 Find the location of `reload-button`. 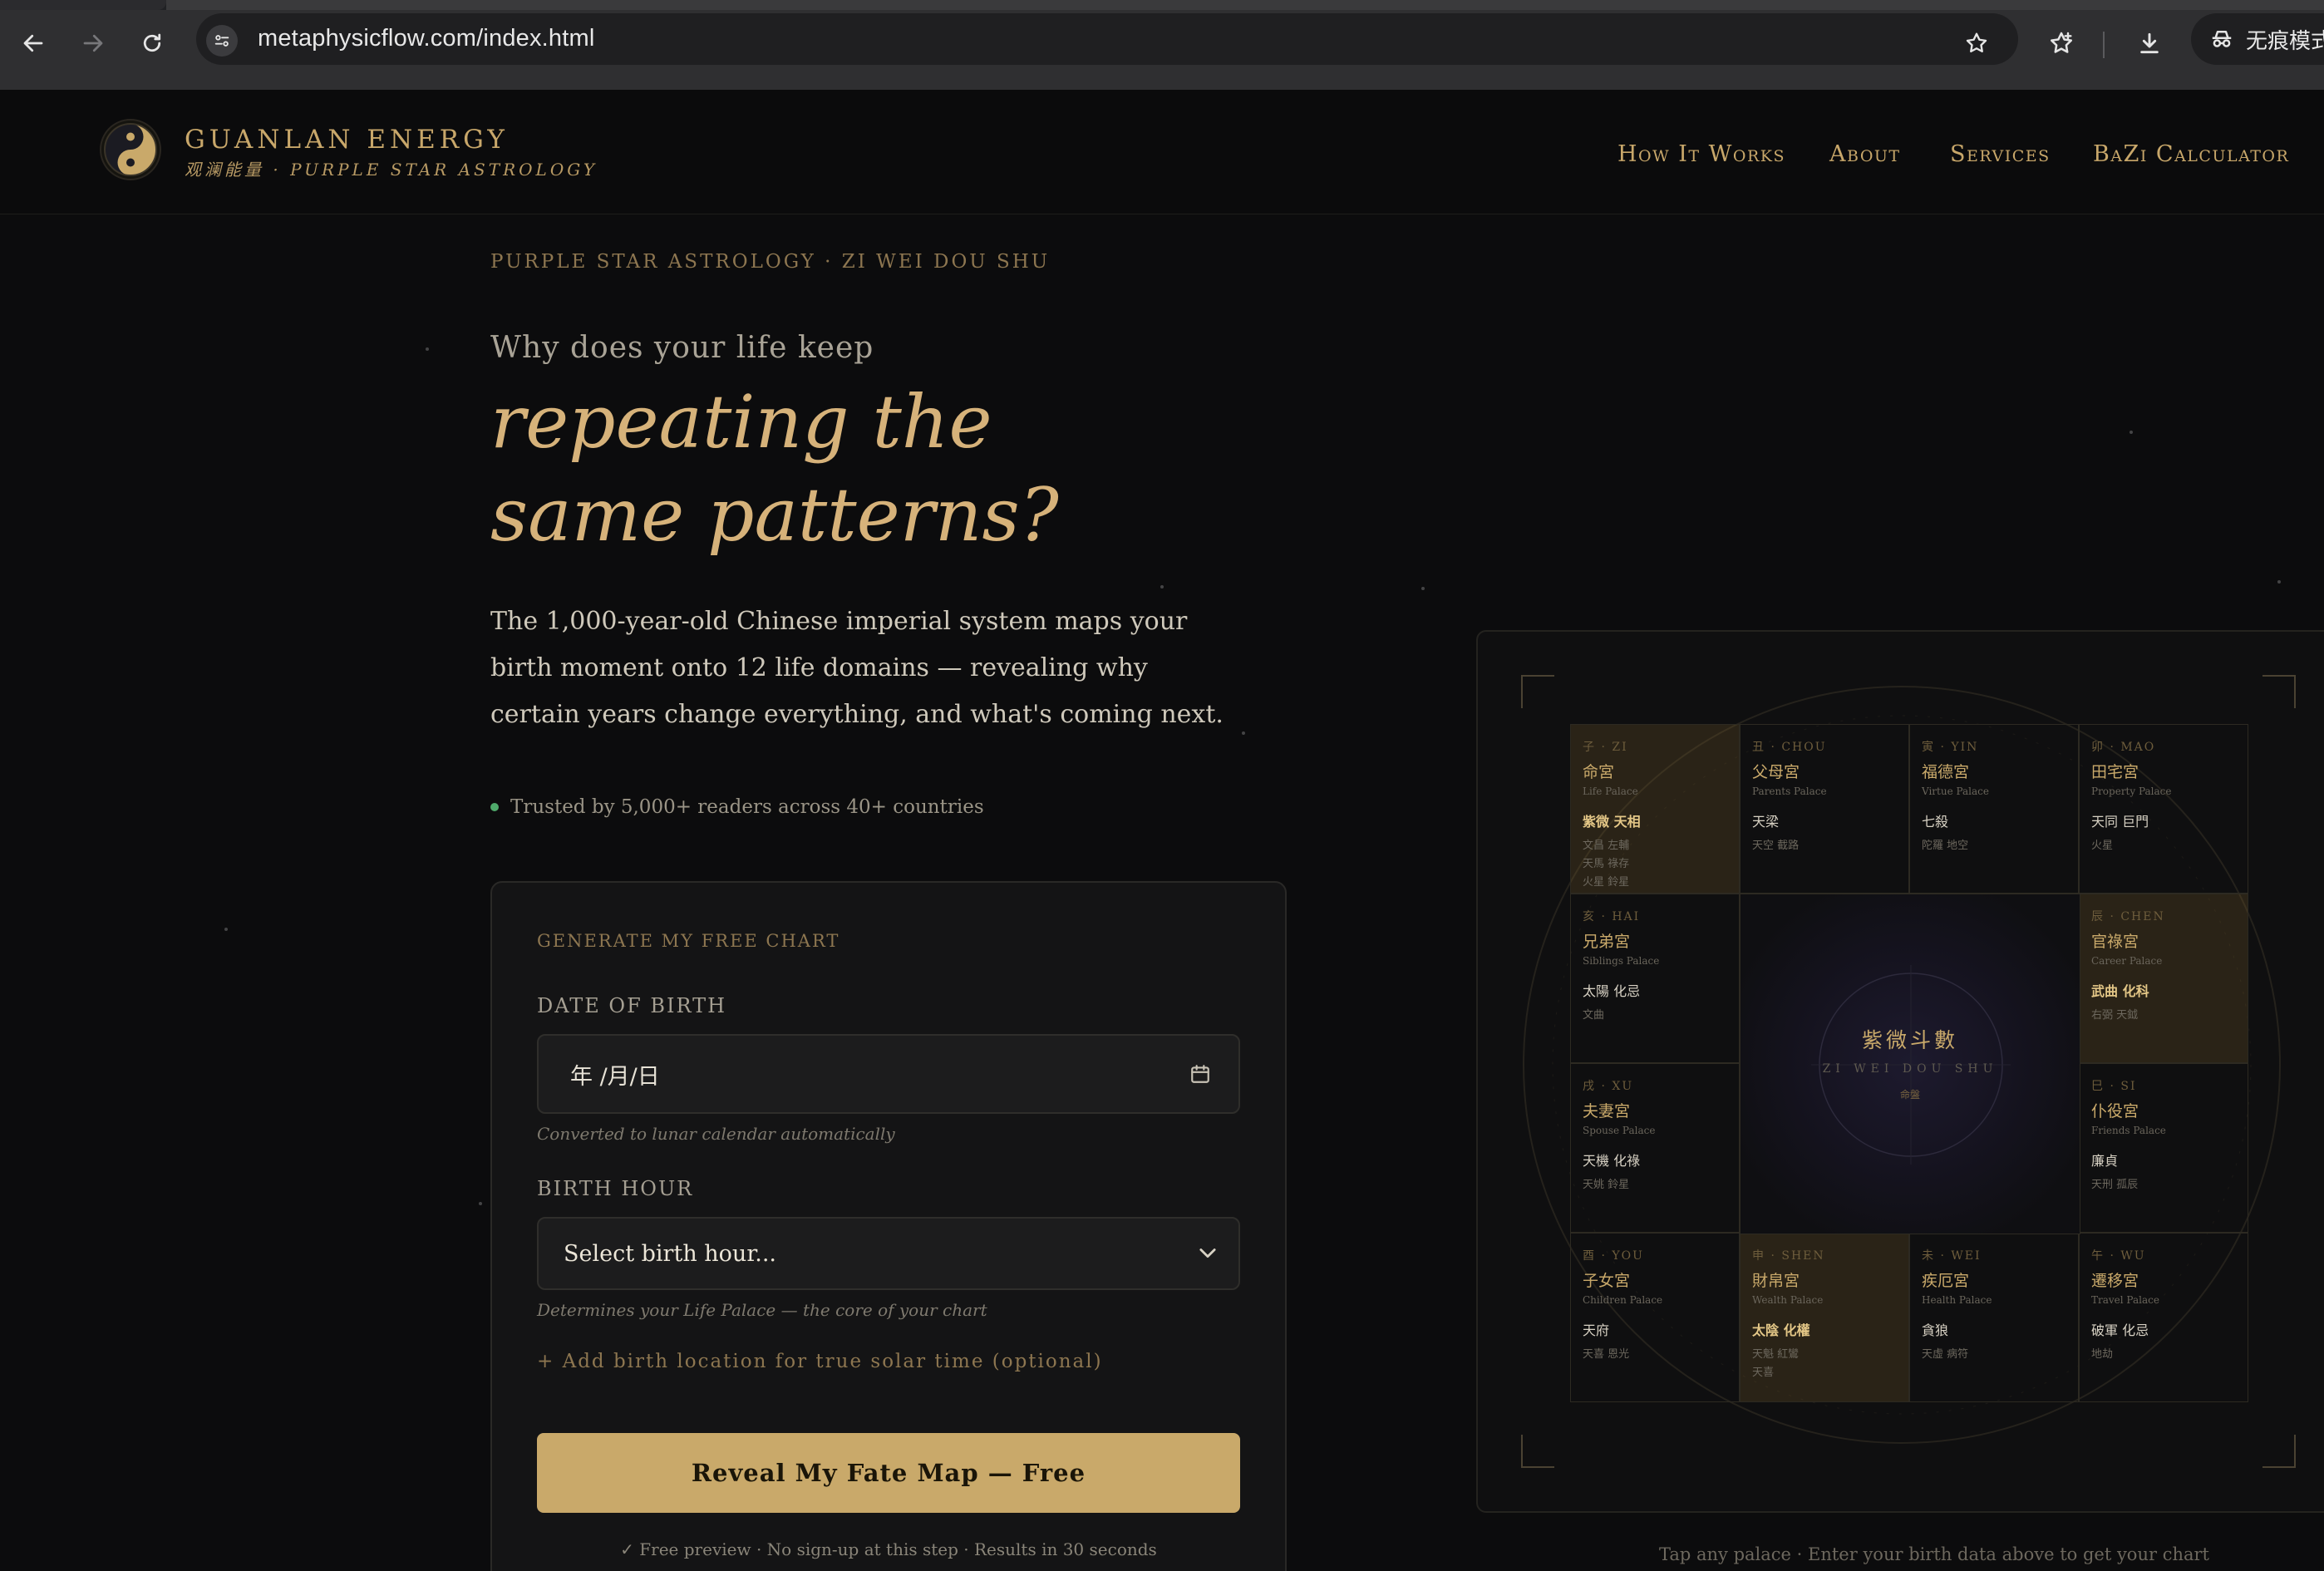

reload-button is located at coordinates (152, 43).